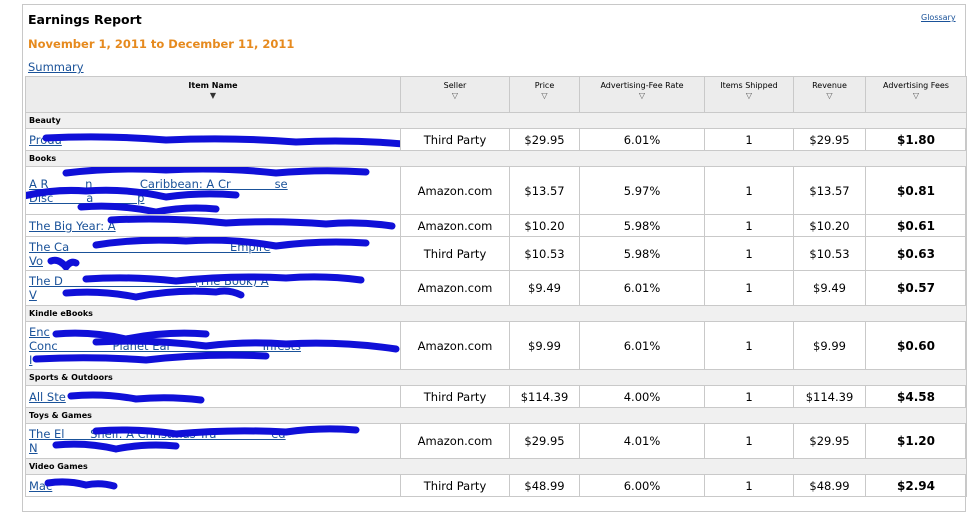  I want to click on fee-rate-cell: 4.00%, so click(642, 396).